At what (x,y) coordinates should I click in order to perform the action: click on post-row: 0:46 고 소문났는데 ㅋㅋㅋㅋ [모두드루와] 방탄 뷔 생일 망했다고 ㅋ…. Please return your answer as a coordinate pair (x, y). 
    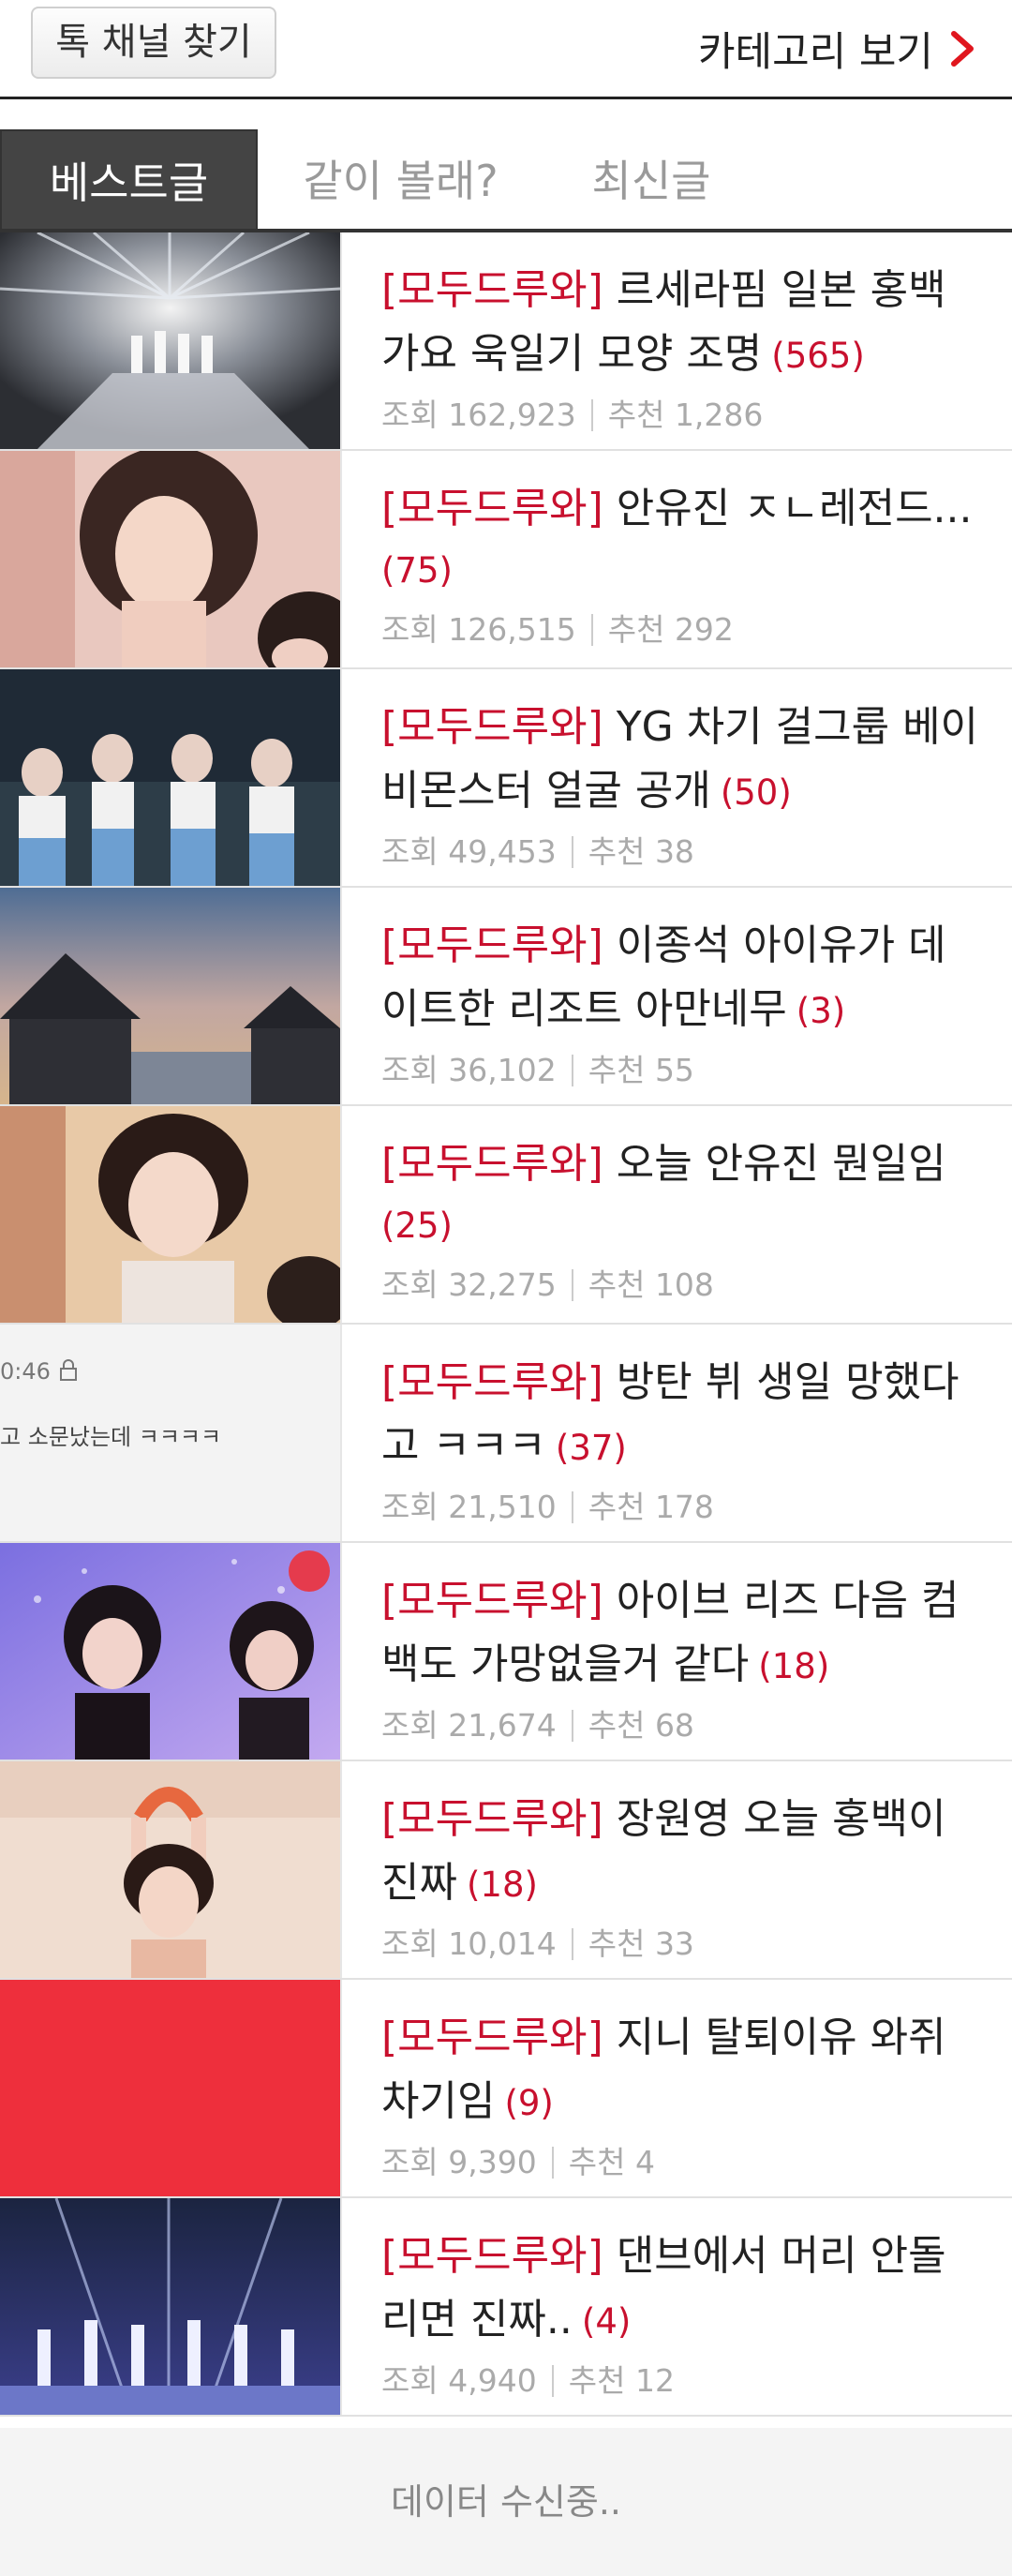
    Looking at the image, I should click on (506, 1434).